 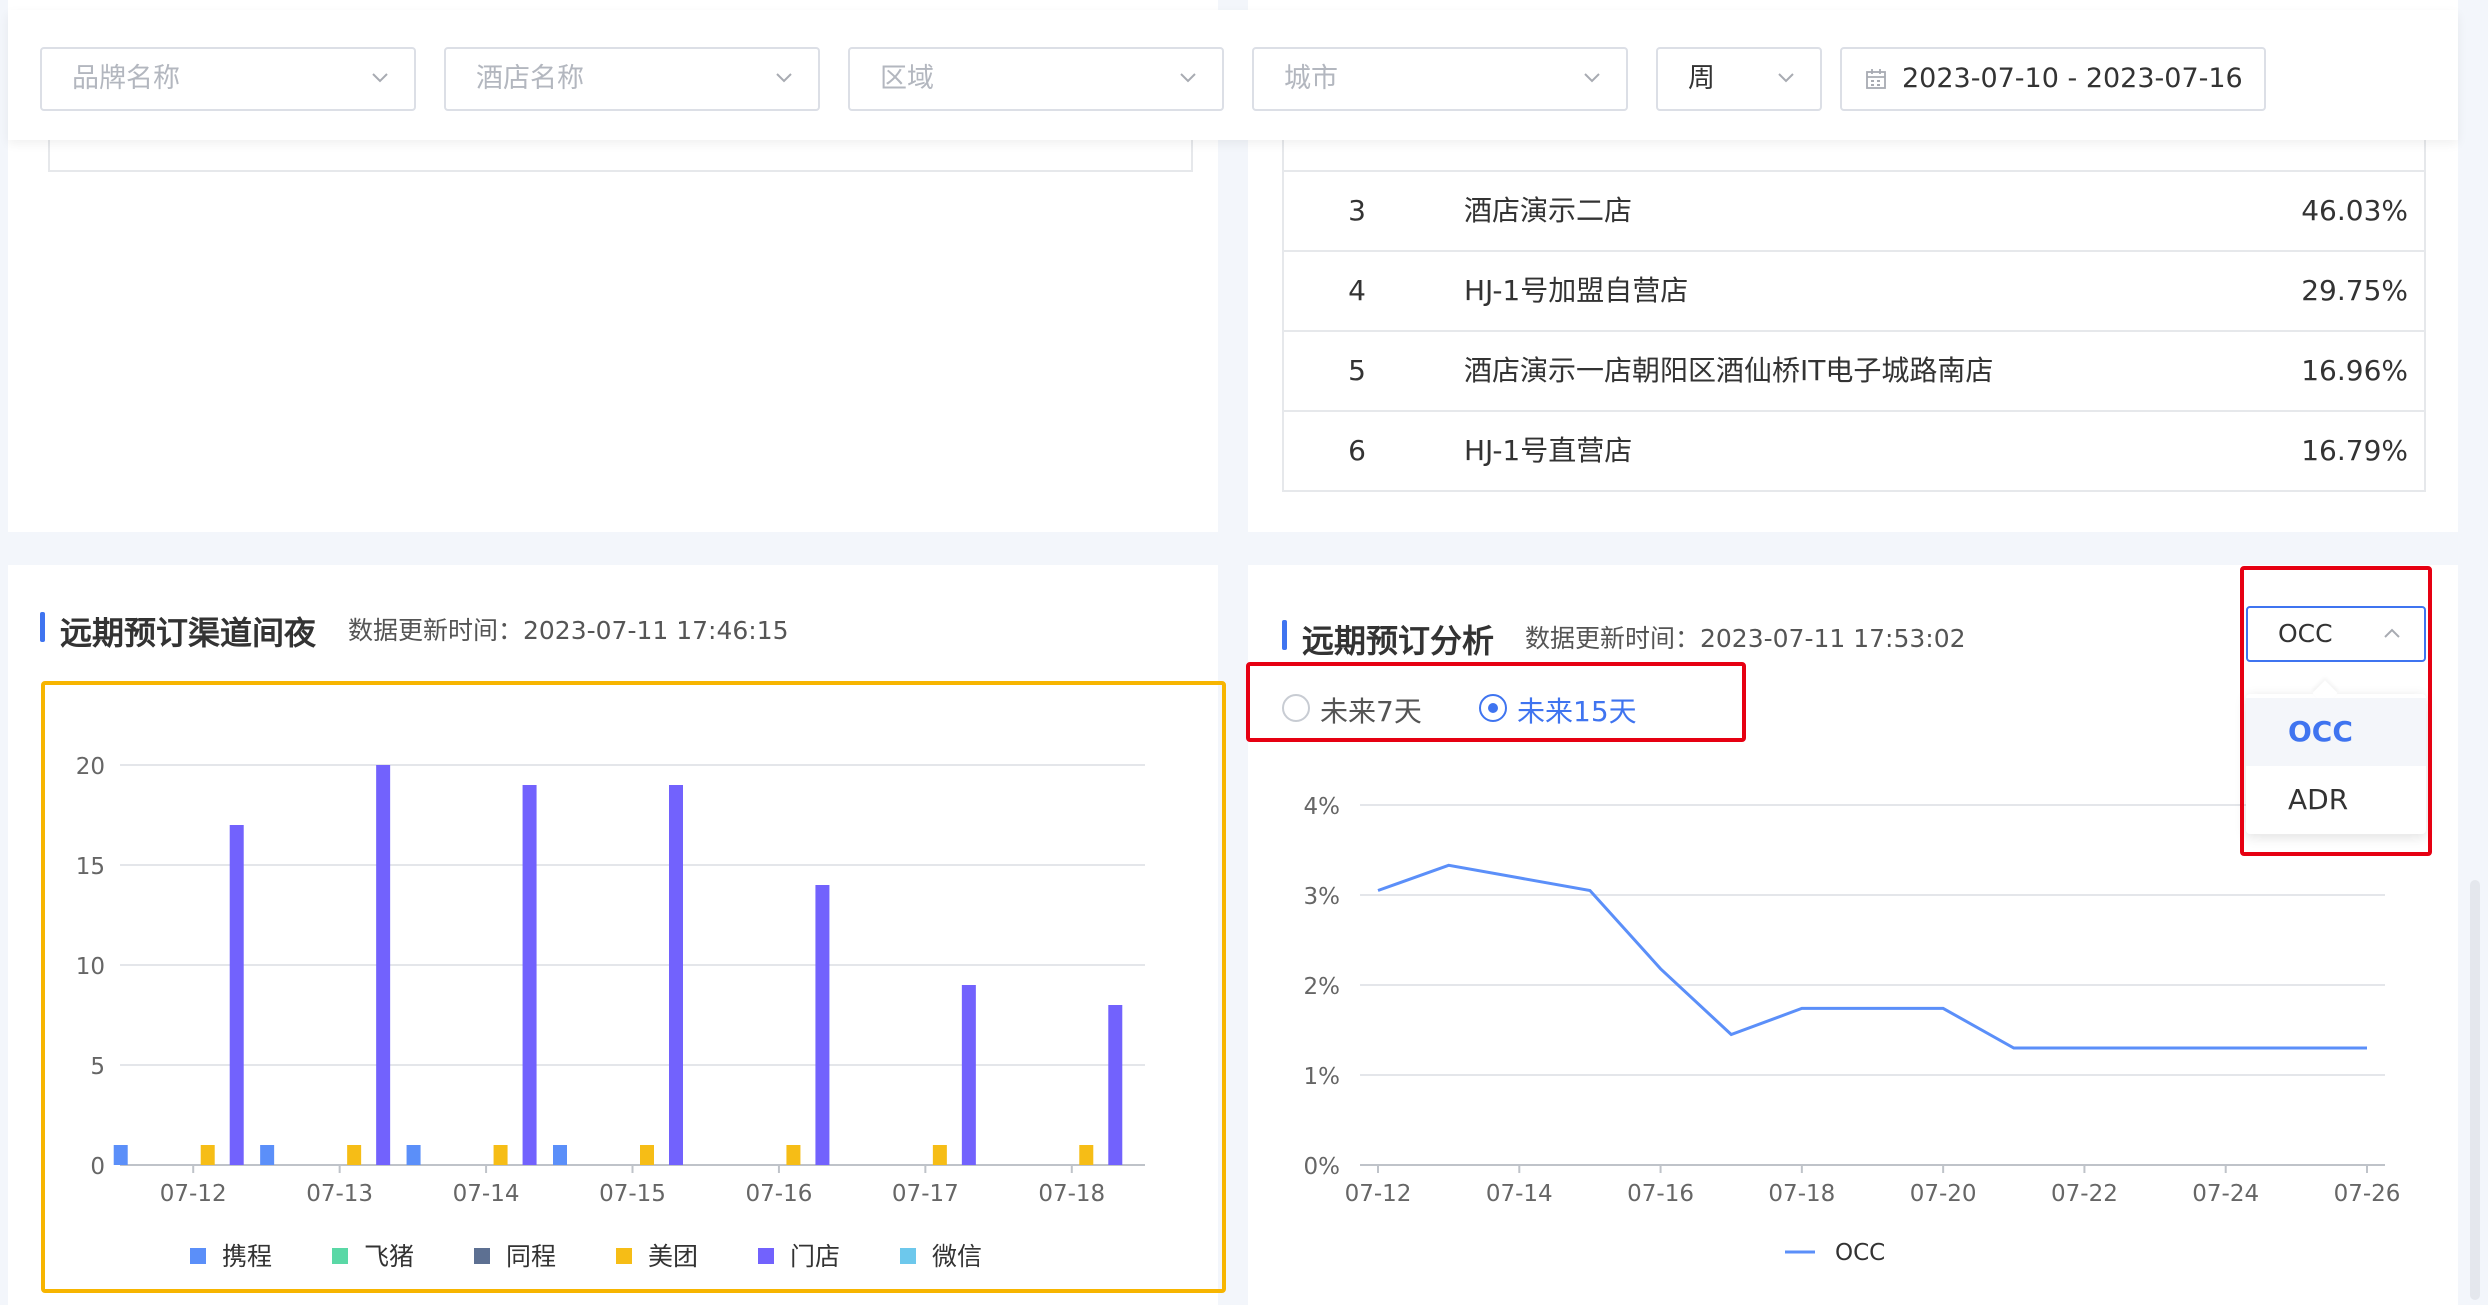 I want to click on channel-update-time: 数据更新时间：2023-07-11 17:46:15, so click(x=568, y=630).